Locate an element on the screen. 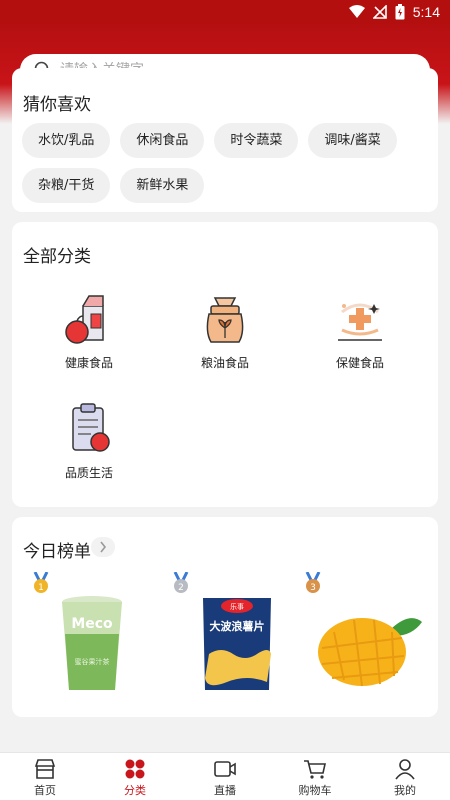 This screenshot has width=450, height=800. svg-text: 1 is located at coordinates (41, 588).